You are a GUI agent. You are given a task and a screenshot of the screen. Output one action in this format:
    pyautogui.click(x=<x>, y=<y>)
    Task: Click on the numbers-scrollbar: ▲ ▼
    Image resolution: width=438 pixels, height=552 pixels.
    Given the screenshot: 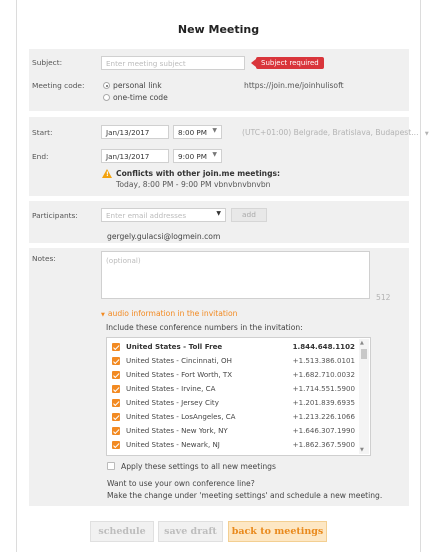 What is the action you would take?
    pyautogui.click(x=364, y=396)
    